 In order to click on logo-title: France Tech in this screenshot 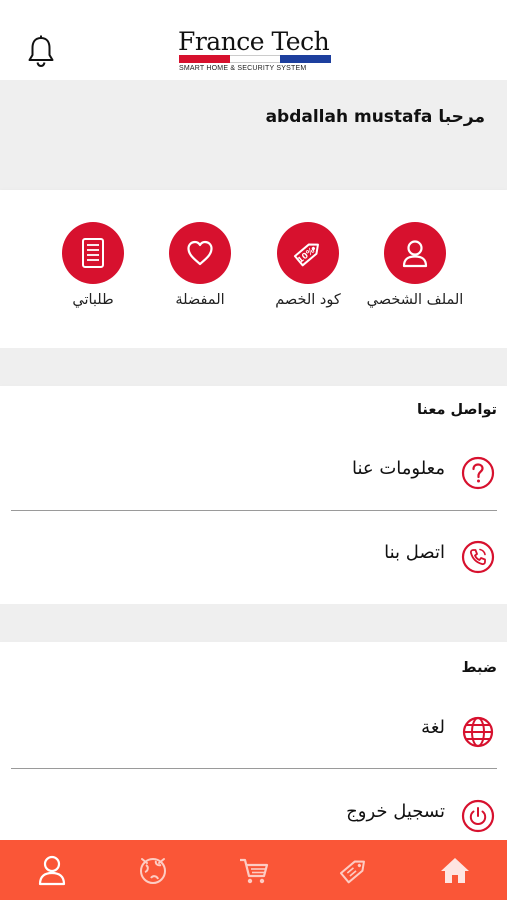, I will do `click(254, 41)`.